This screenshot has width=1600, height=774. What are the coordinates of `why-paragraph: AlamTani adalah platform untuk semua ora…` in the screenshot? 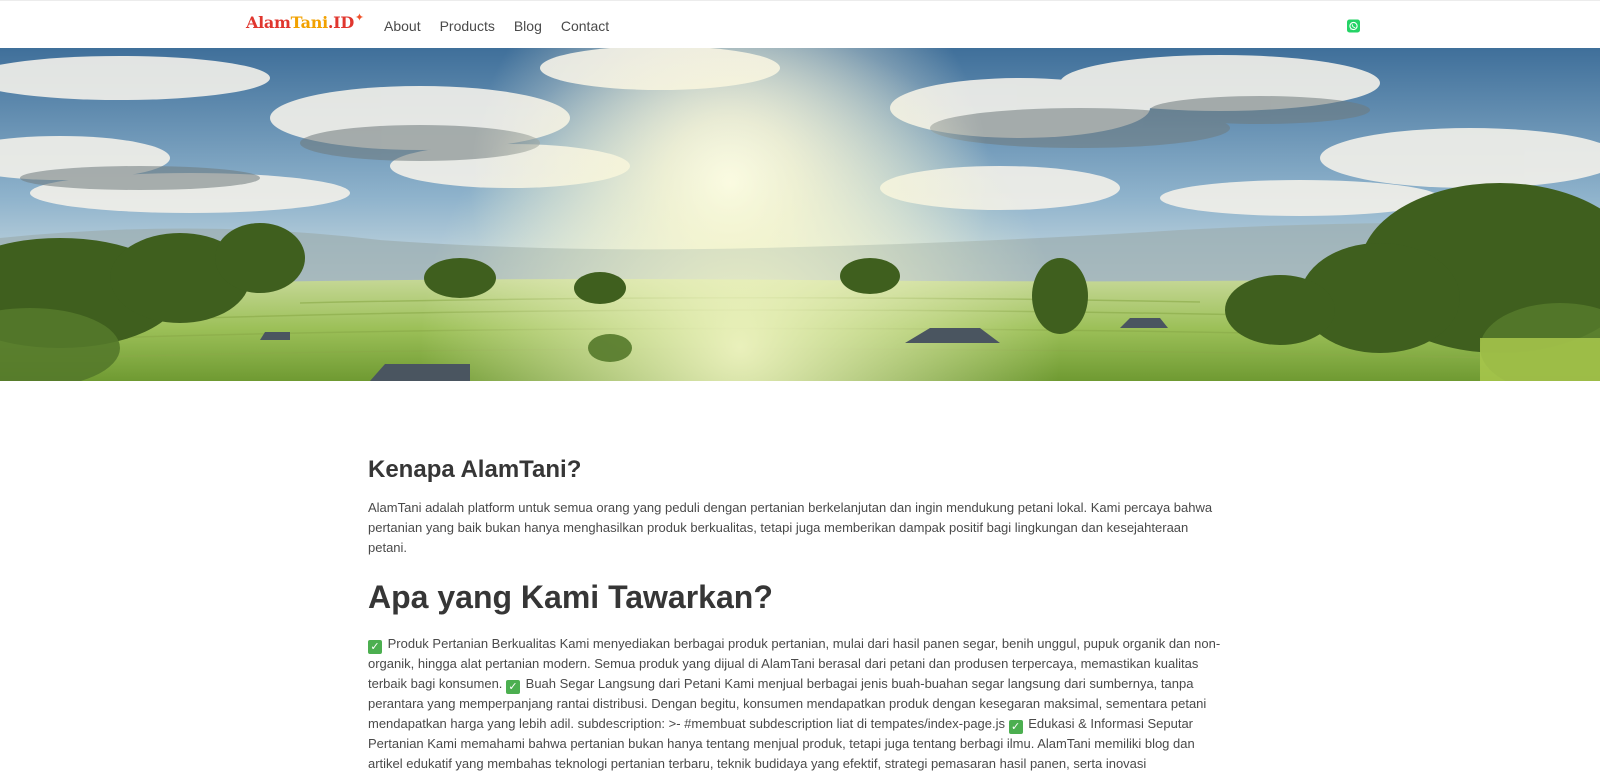 It's located at (790, 527).